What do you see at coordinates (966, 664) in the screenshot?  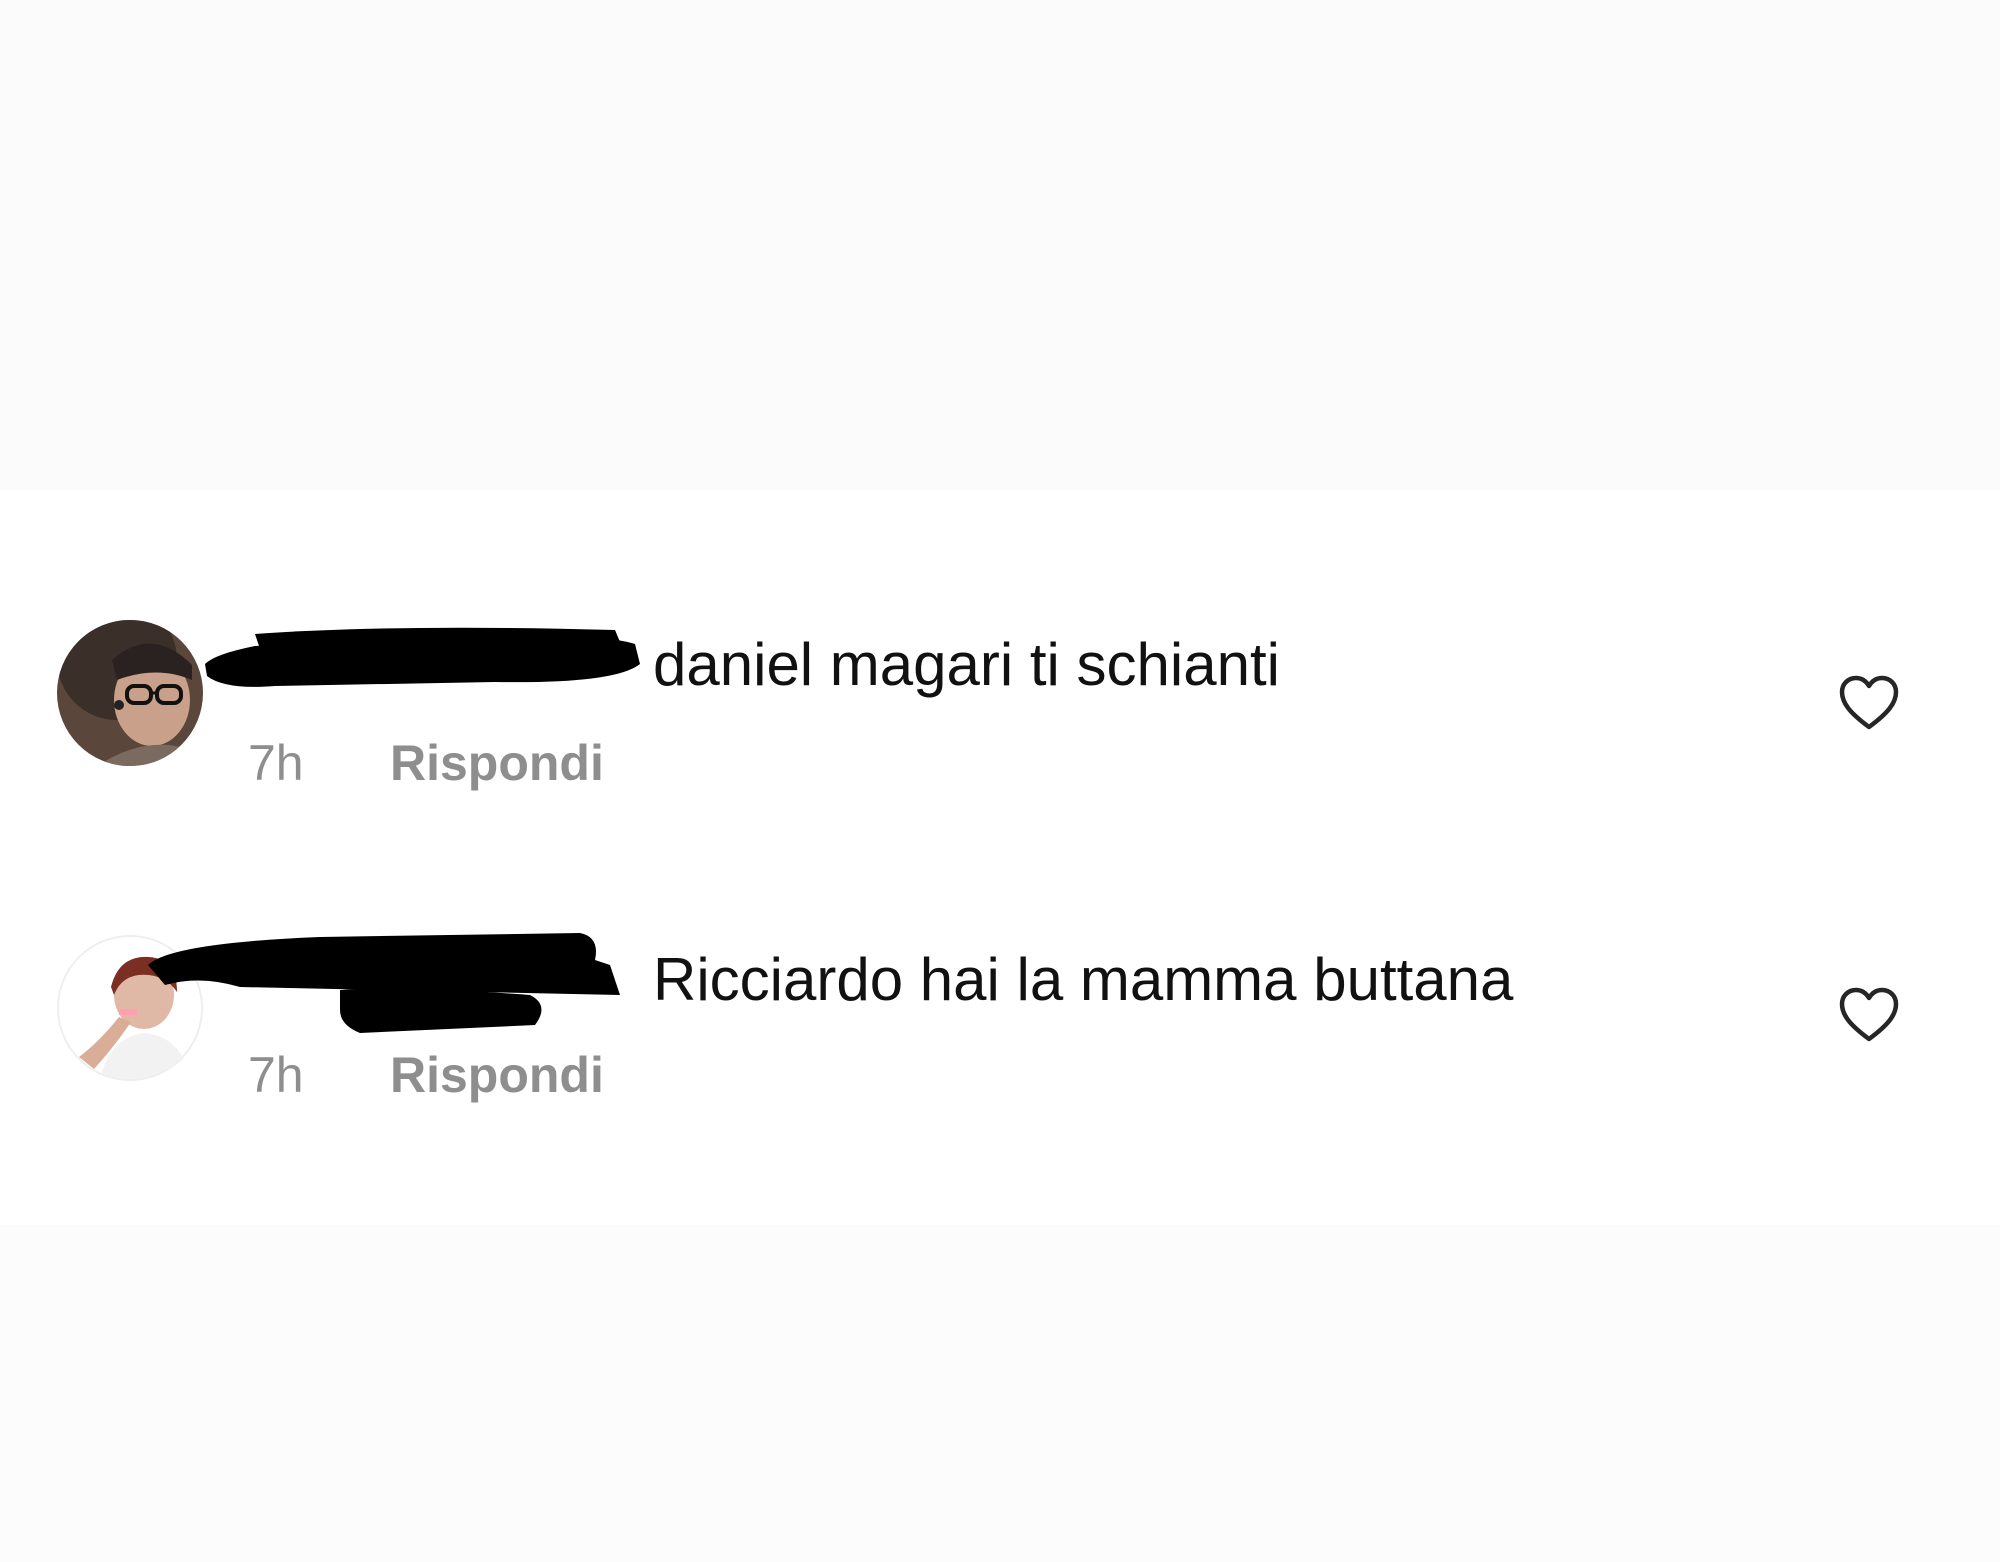 I see `comment-text: daniel magari ti schianti` at bounding box center [966, 664].